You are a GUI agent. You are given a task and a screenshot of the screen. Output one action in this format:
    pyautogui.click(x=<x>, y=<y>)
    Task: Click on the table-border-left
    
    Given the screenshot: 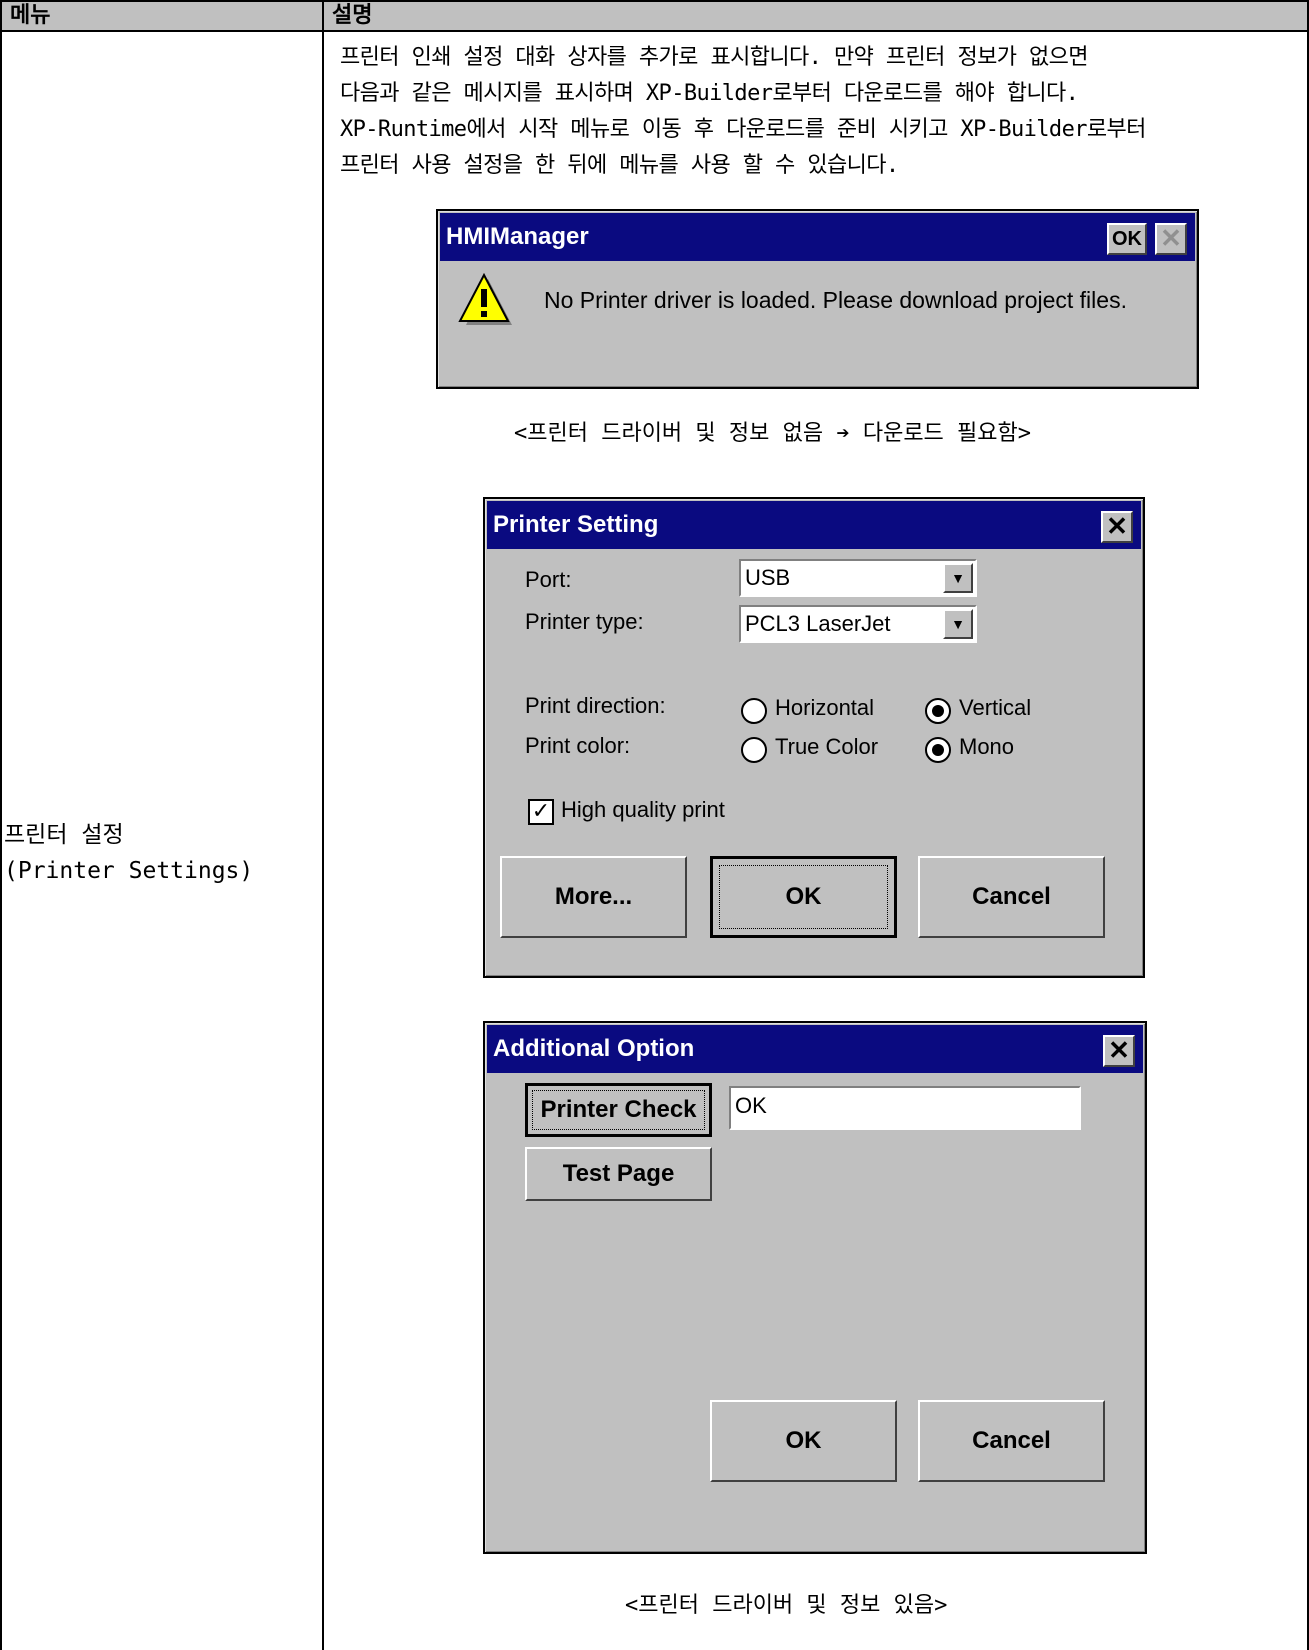 What is the action you would take?
    pyautogui.click(x=1, y=825)
    